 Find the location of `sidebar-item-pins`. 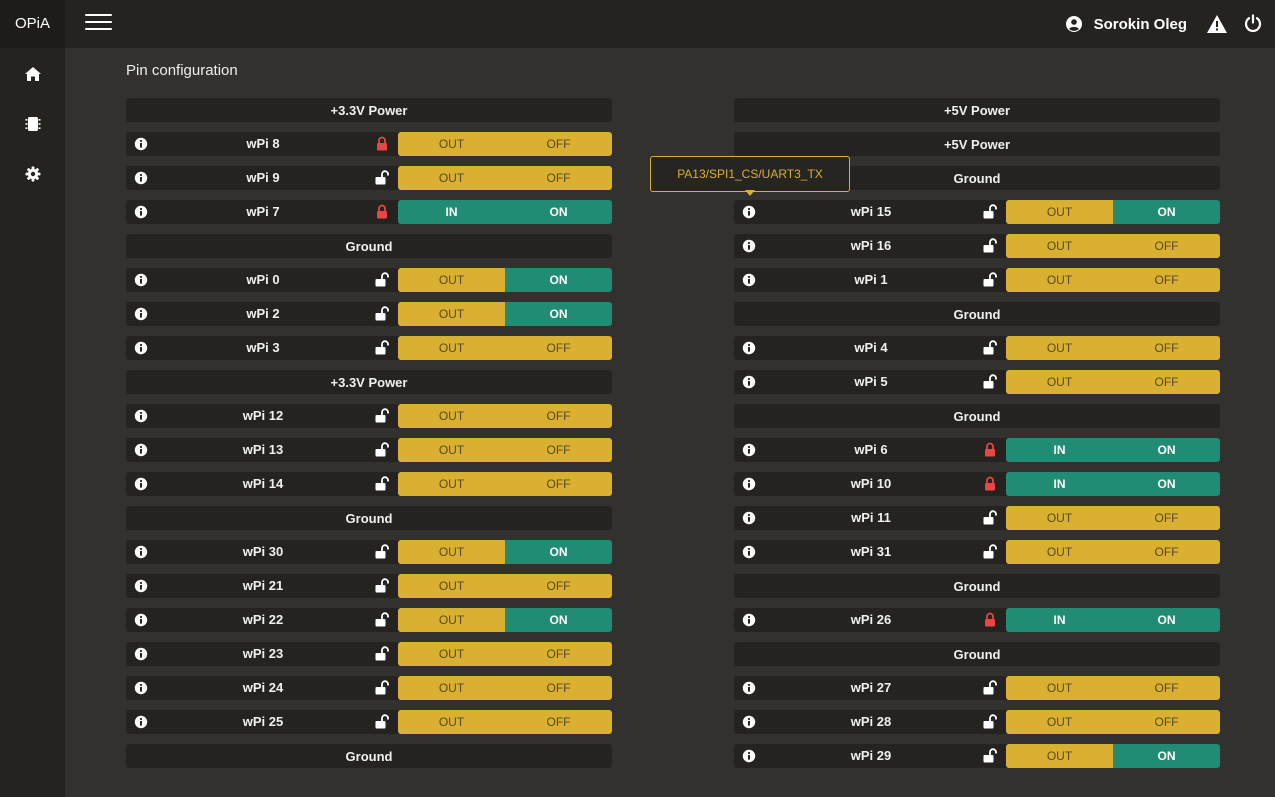

sidebar-item-pins is located at coordinates (32, 124).